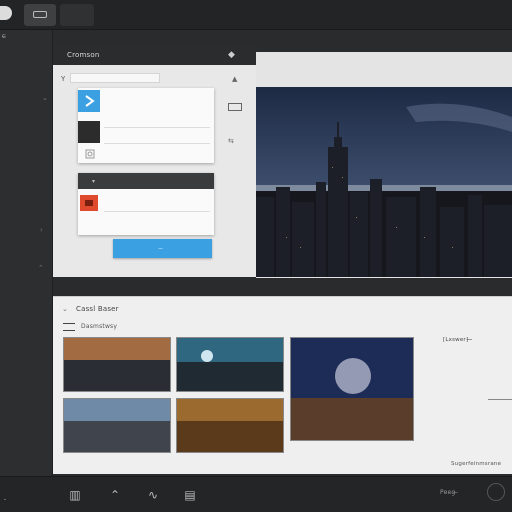  What do you see at coordinates (69, 327) in the screenshot?
I see `menu-icon` at bounding box center [69, 327].